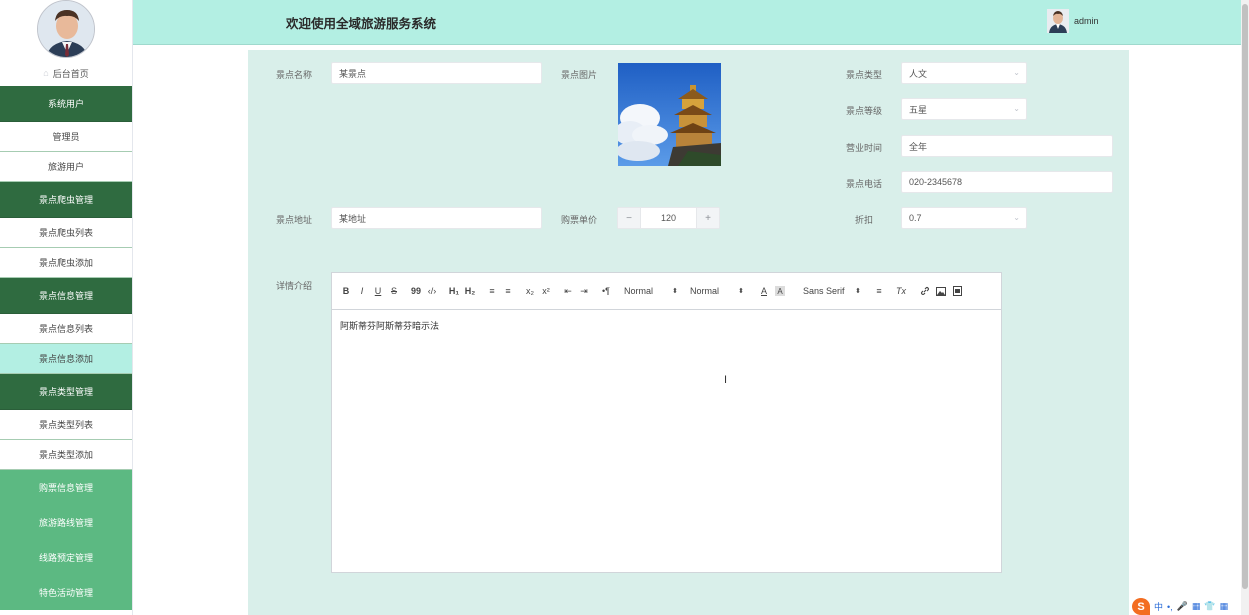  Describe the element at coordinates (546, 291) in the screenshot. I see `superscript-button: x²` at that location.